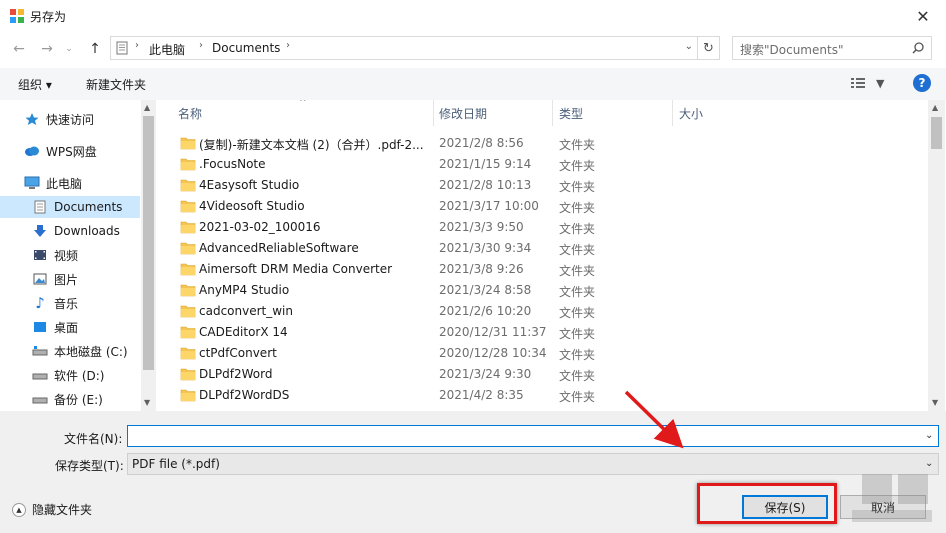  Describe the element at coordinates (571, 113) in the screenshot. I see `column-header-type: 类型` at that location.